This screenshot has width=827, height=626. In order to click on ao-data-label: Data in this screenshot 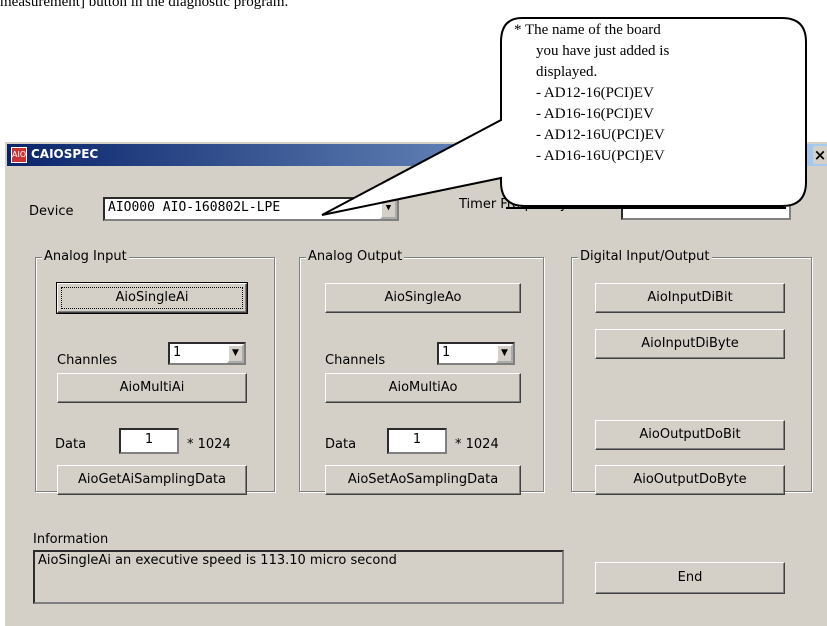, I will do `click(341, 444)`.